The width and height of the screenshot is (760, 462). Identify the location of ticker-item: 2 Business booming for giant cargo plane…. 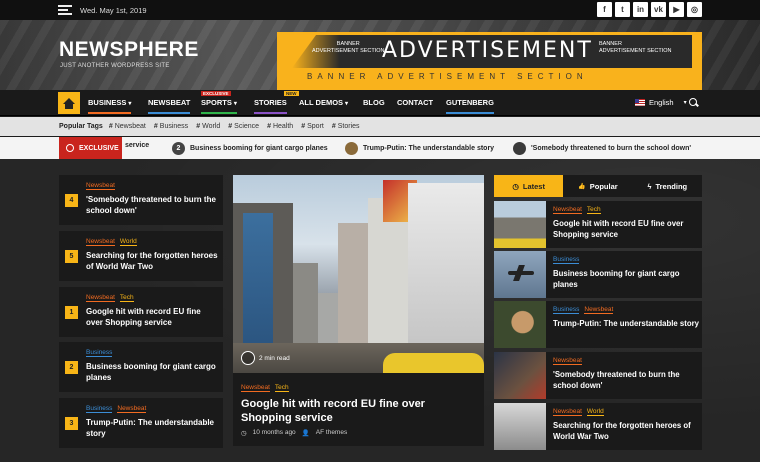
(250, 148).